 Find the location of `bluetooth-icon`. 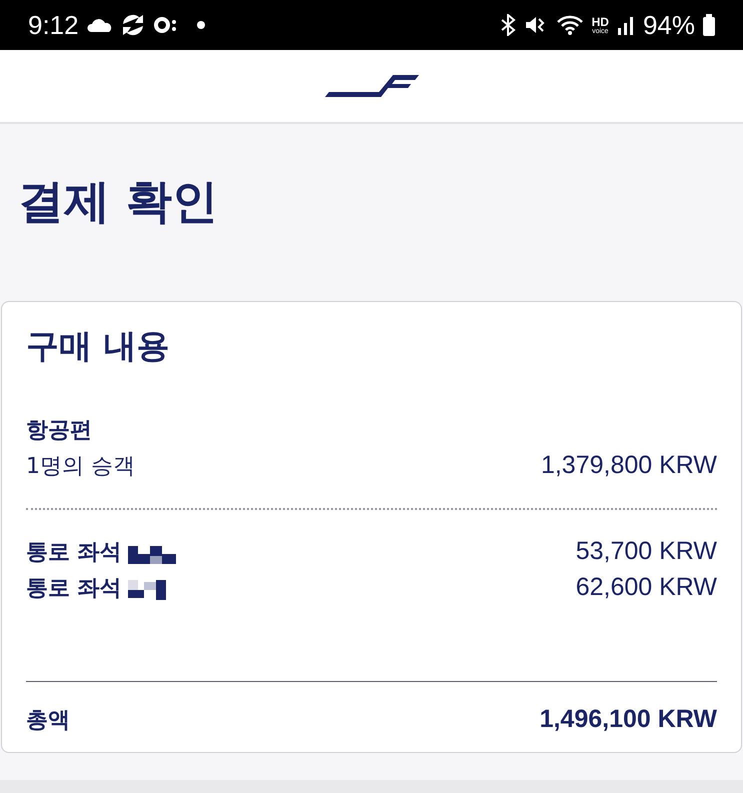

bluetooth-icon is located at coordinates (508, 25).